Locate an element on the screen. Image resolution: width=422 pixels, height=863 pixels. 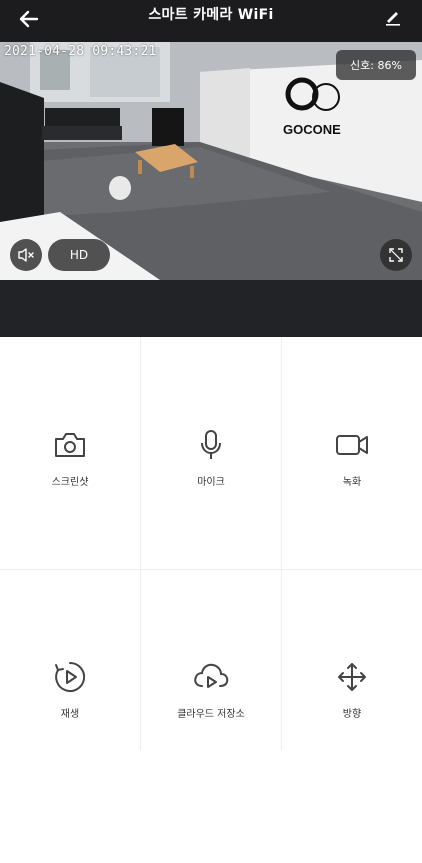
record-button: 녹화 is located at coordinates (352, 528).